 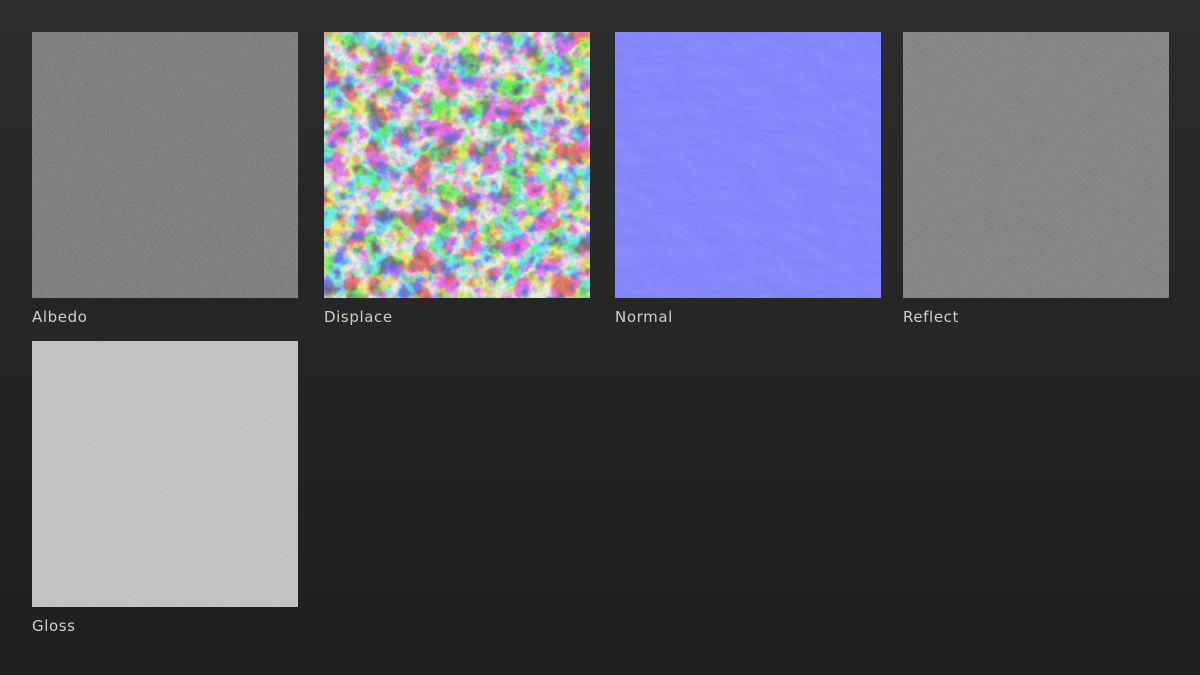 I want to click on displace-noise-image, so click(x=457, y=165).